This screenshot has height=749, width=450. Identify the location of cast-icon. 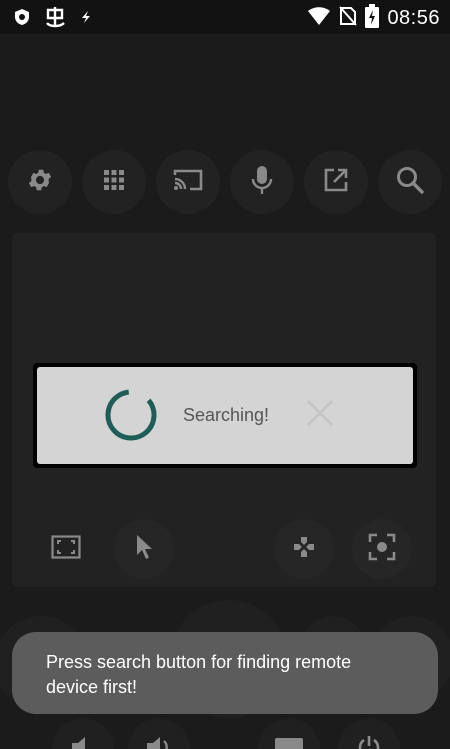
(188, 182).